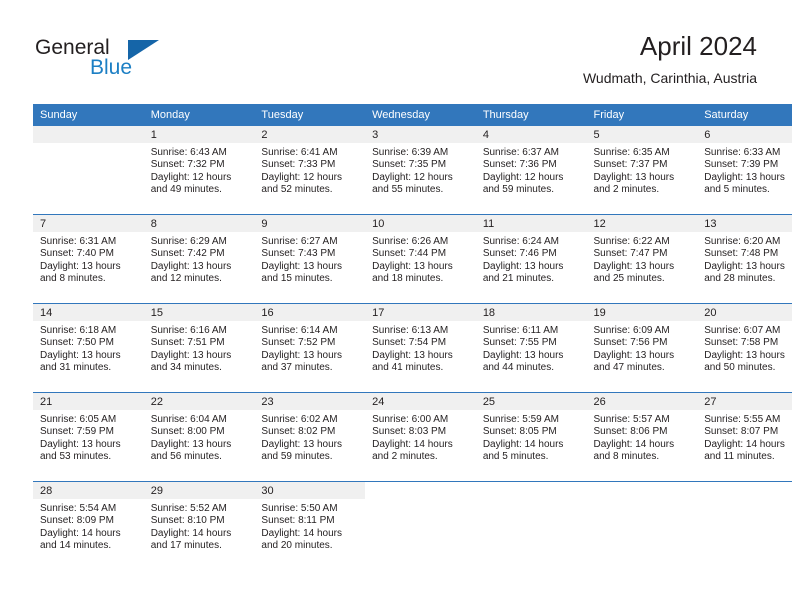 This screenshot has width=792, height=612. I want to click on day-number: 20, so click(744, 312).